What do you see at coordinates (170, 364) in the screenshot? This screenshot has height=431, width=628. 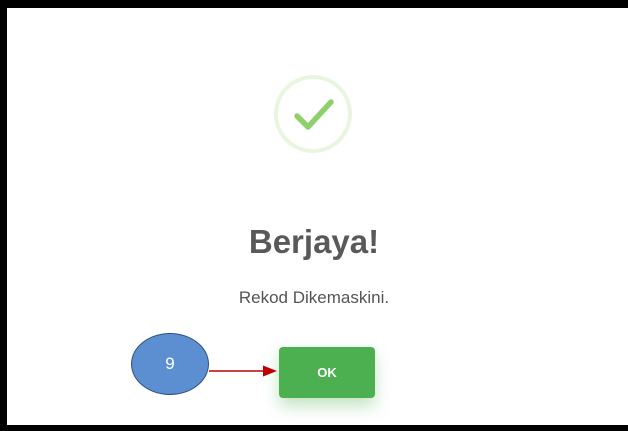 I see `step-number-badge: 9` at bounding box center [170, 364].